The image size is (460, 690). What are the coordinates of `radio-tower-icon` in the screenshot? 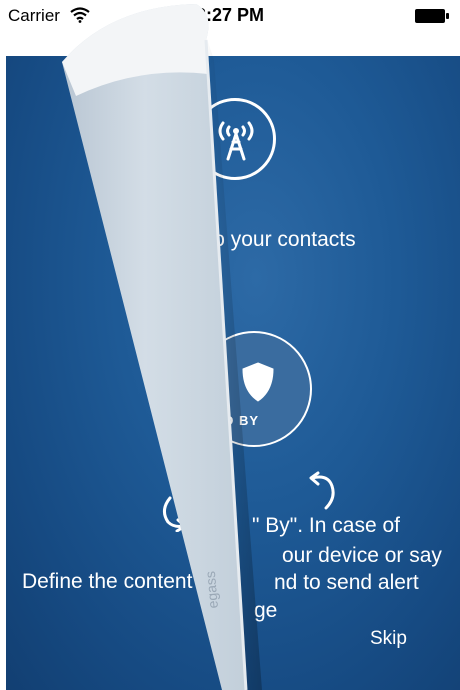 It's located at (236, 141).